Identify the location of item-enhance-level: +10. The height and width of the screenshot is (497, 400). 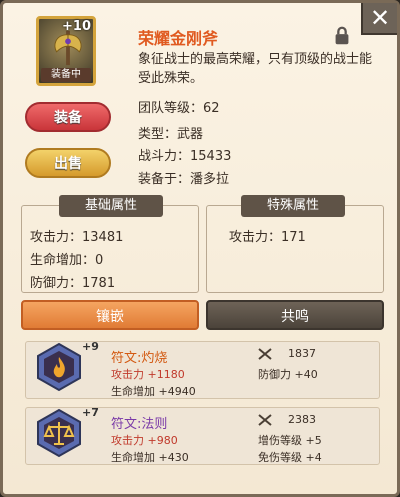
(76, 26).